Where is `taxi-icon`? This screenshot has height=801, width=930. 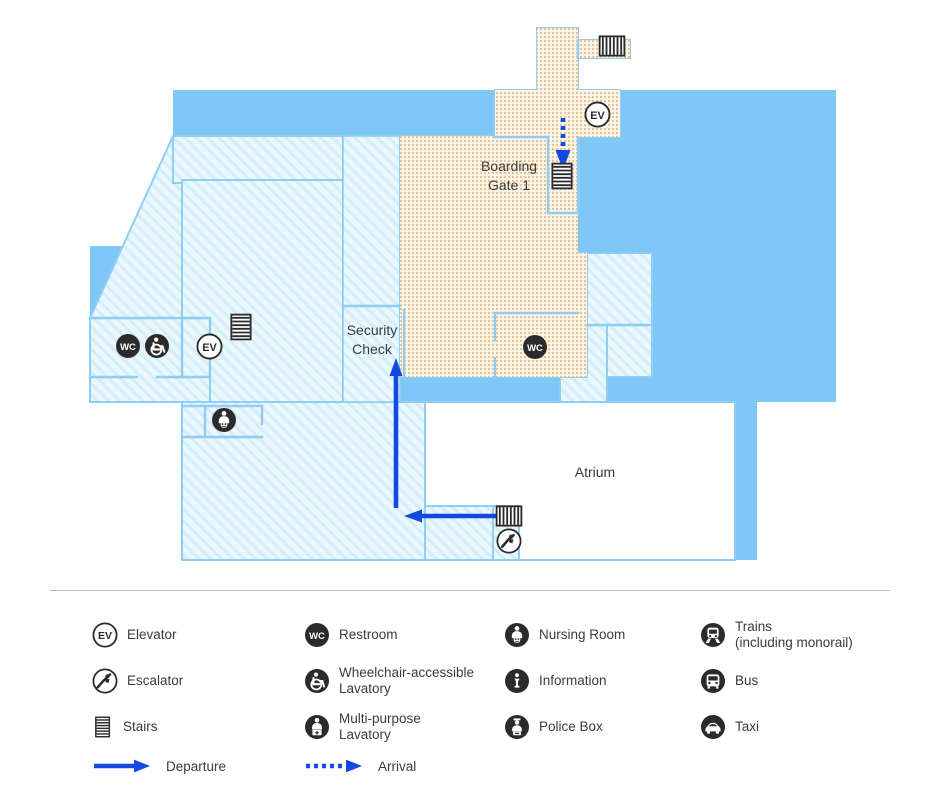
taxi-icon is located at coordinates (713, 727).